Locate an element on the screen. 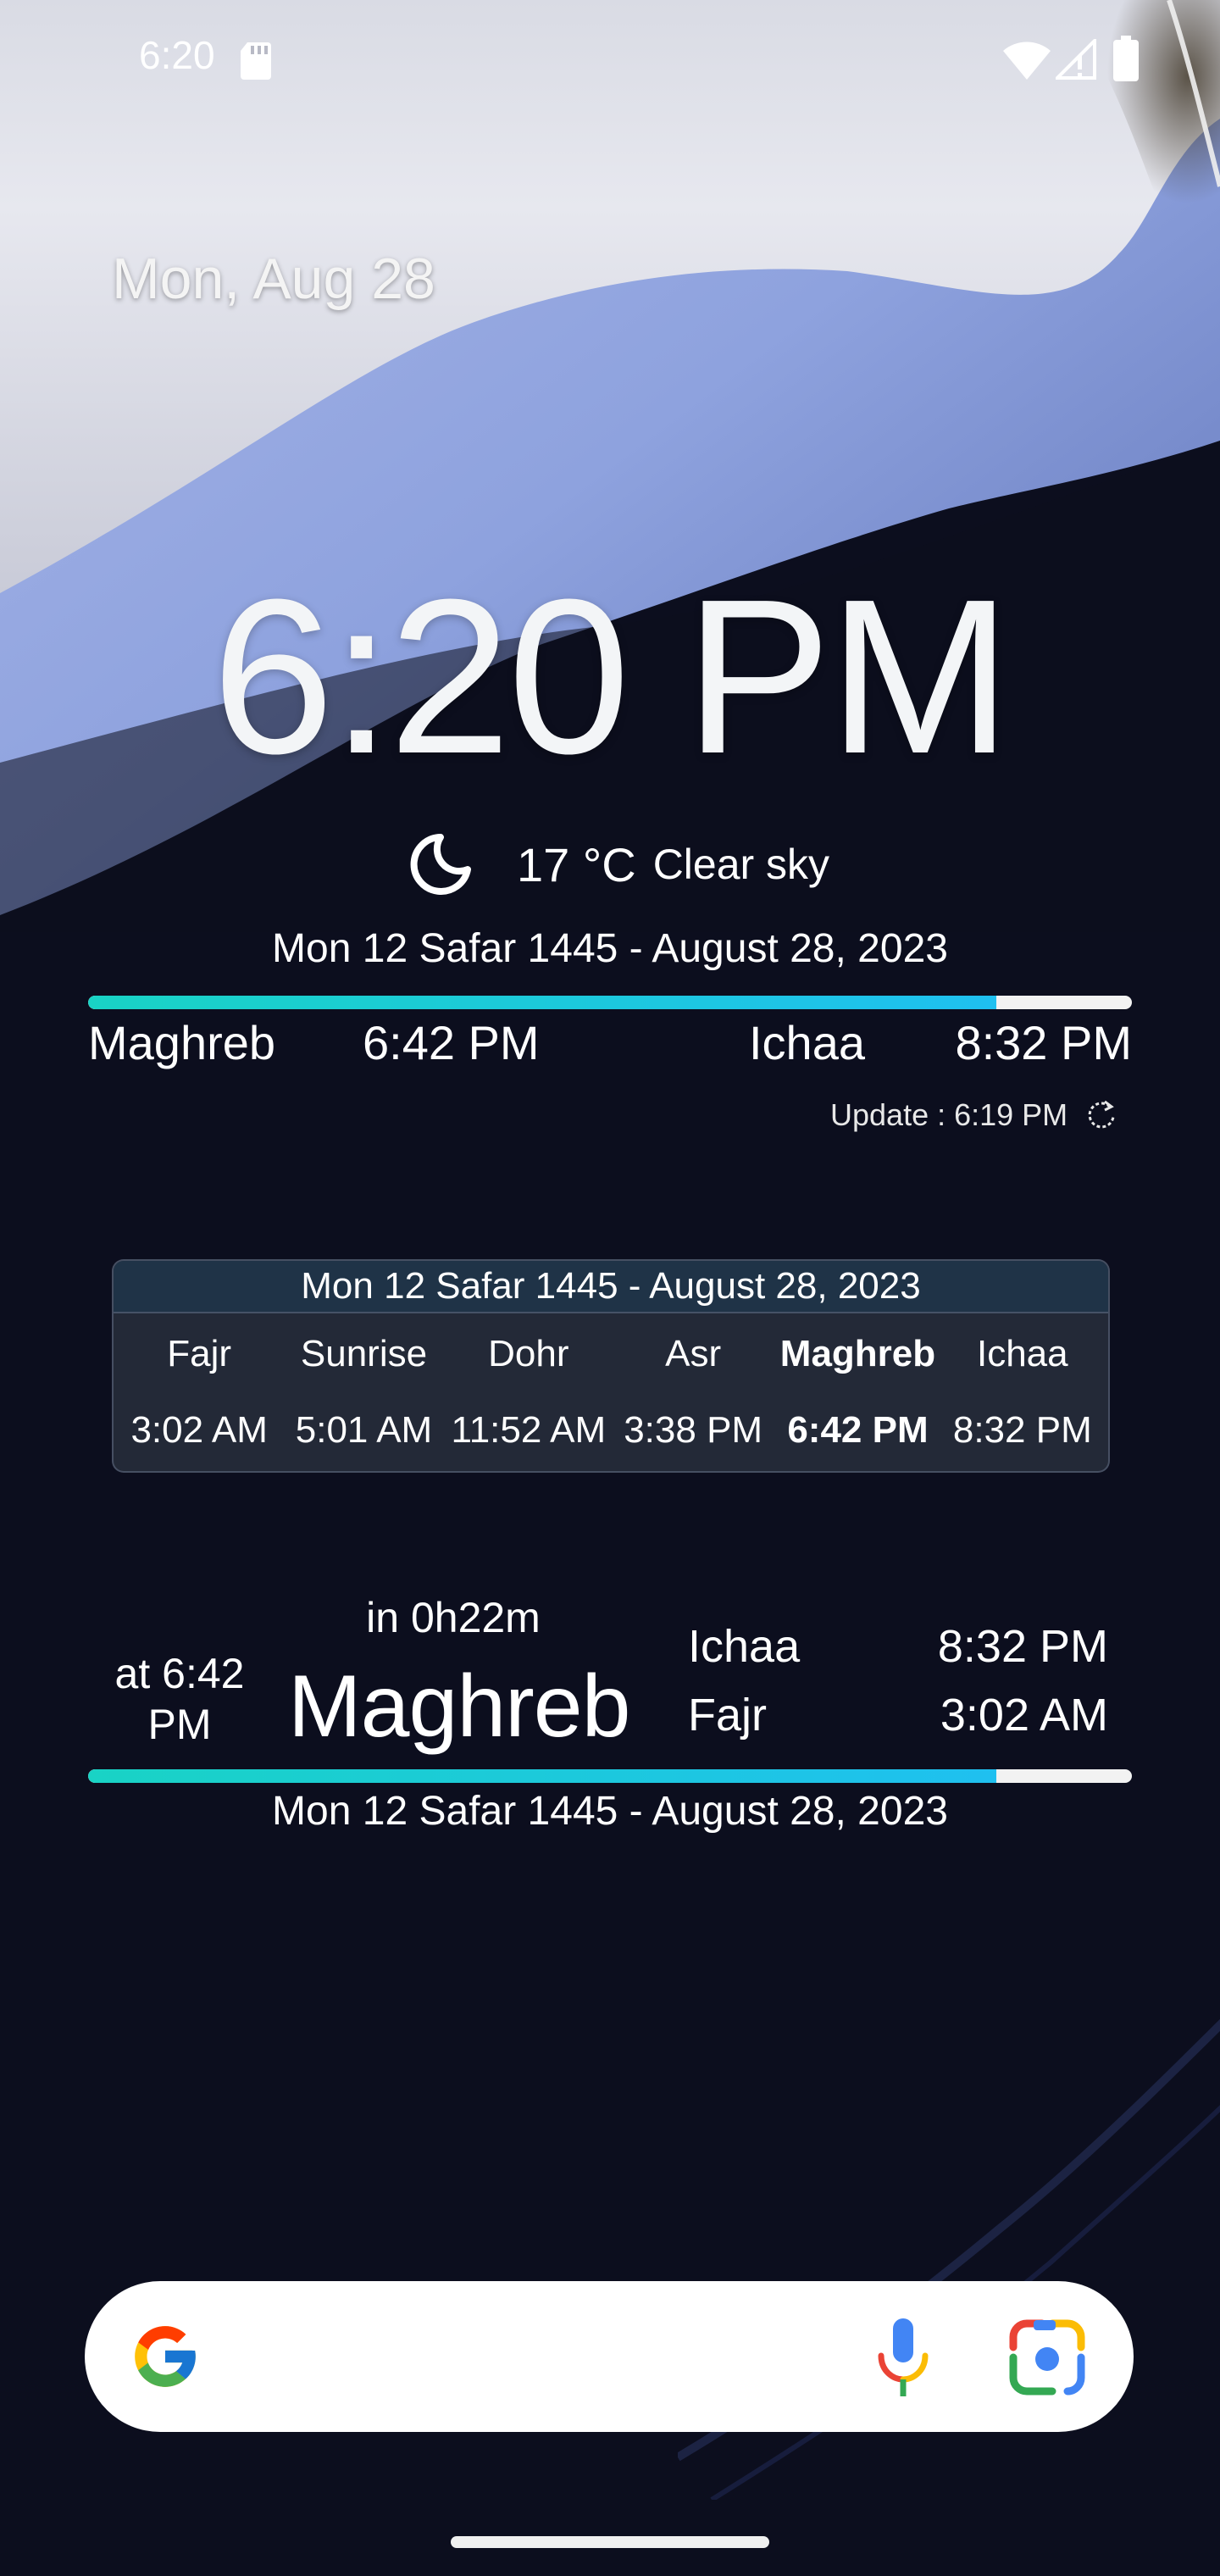  upcoming-prayer-name: Fajr is located at coordinates (727, 1715).